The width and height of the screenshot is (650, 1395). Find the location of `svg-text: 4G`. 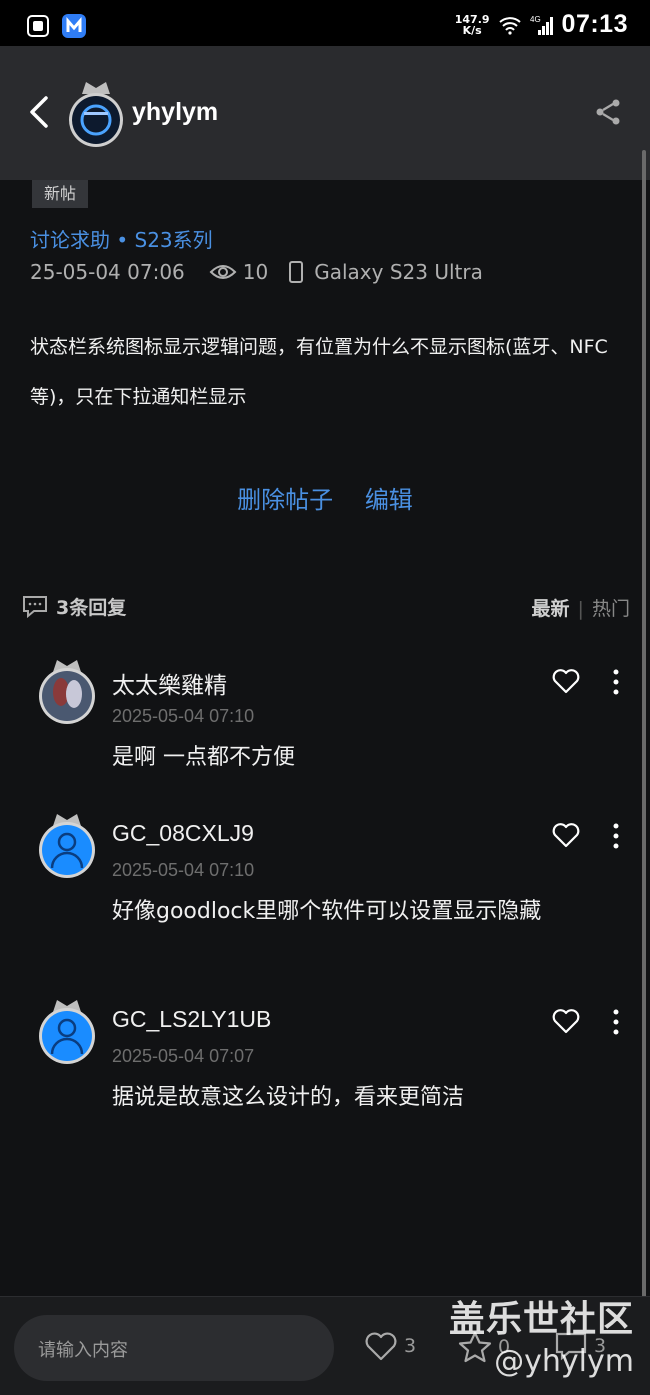

svg-text: 4G is located at coordinates (535, 19).